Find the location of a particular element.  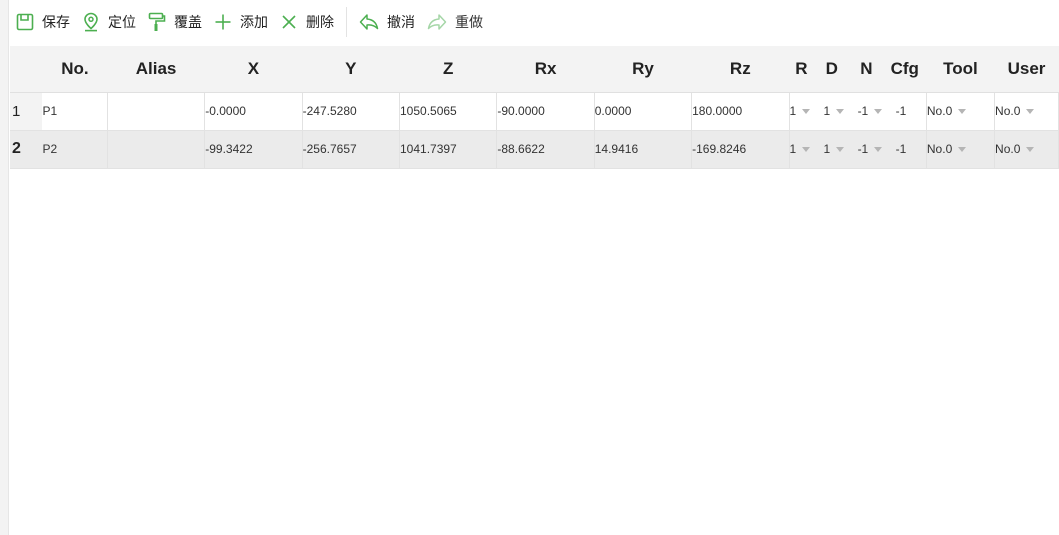

column-header-n: N is located at coordinates (866, 69).